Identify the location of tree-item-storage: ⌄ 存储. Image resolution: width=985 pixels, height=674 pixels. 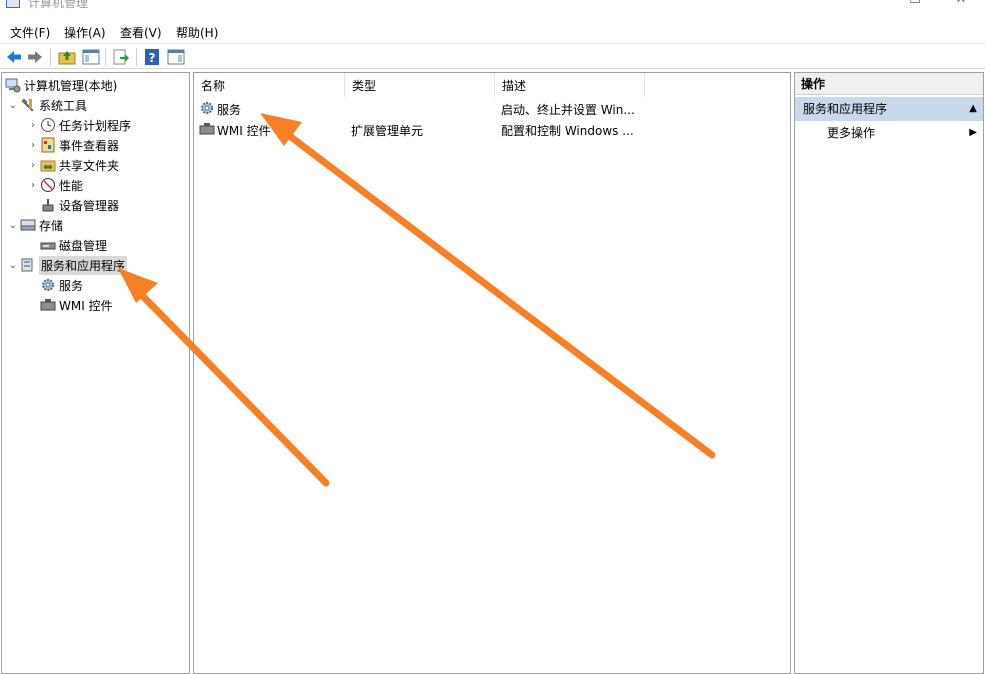
(34, 225).